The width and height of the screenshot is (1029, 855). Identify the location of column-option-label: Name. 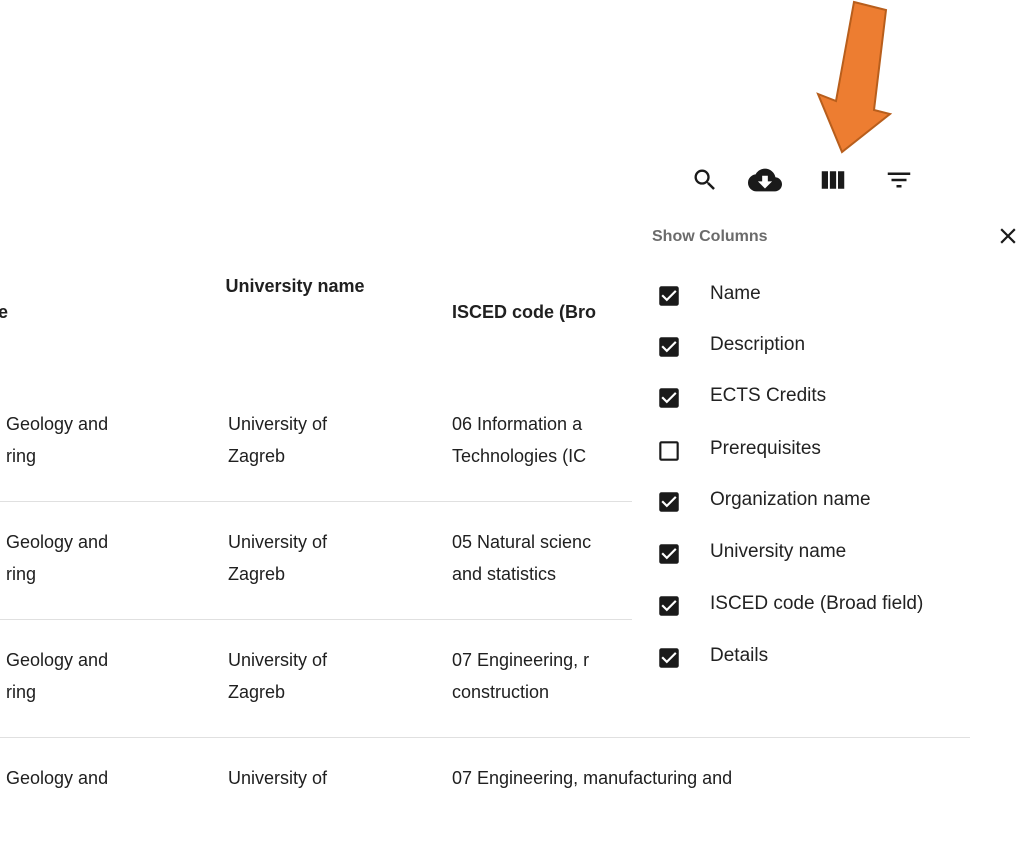
(735, 293).